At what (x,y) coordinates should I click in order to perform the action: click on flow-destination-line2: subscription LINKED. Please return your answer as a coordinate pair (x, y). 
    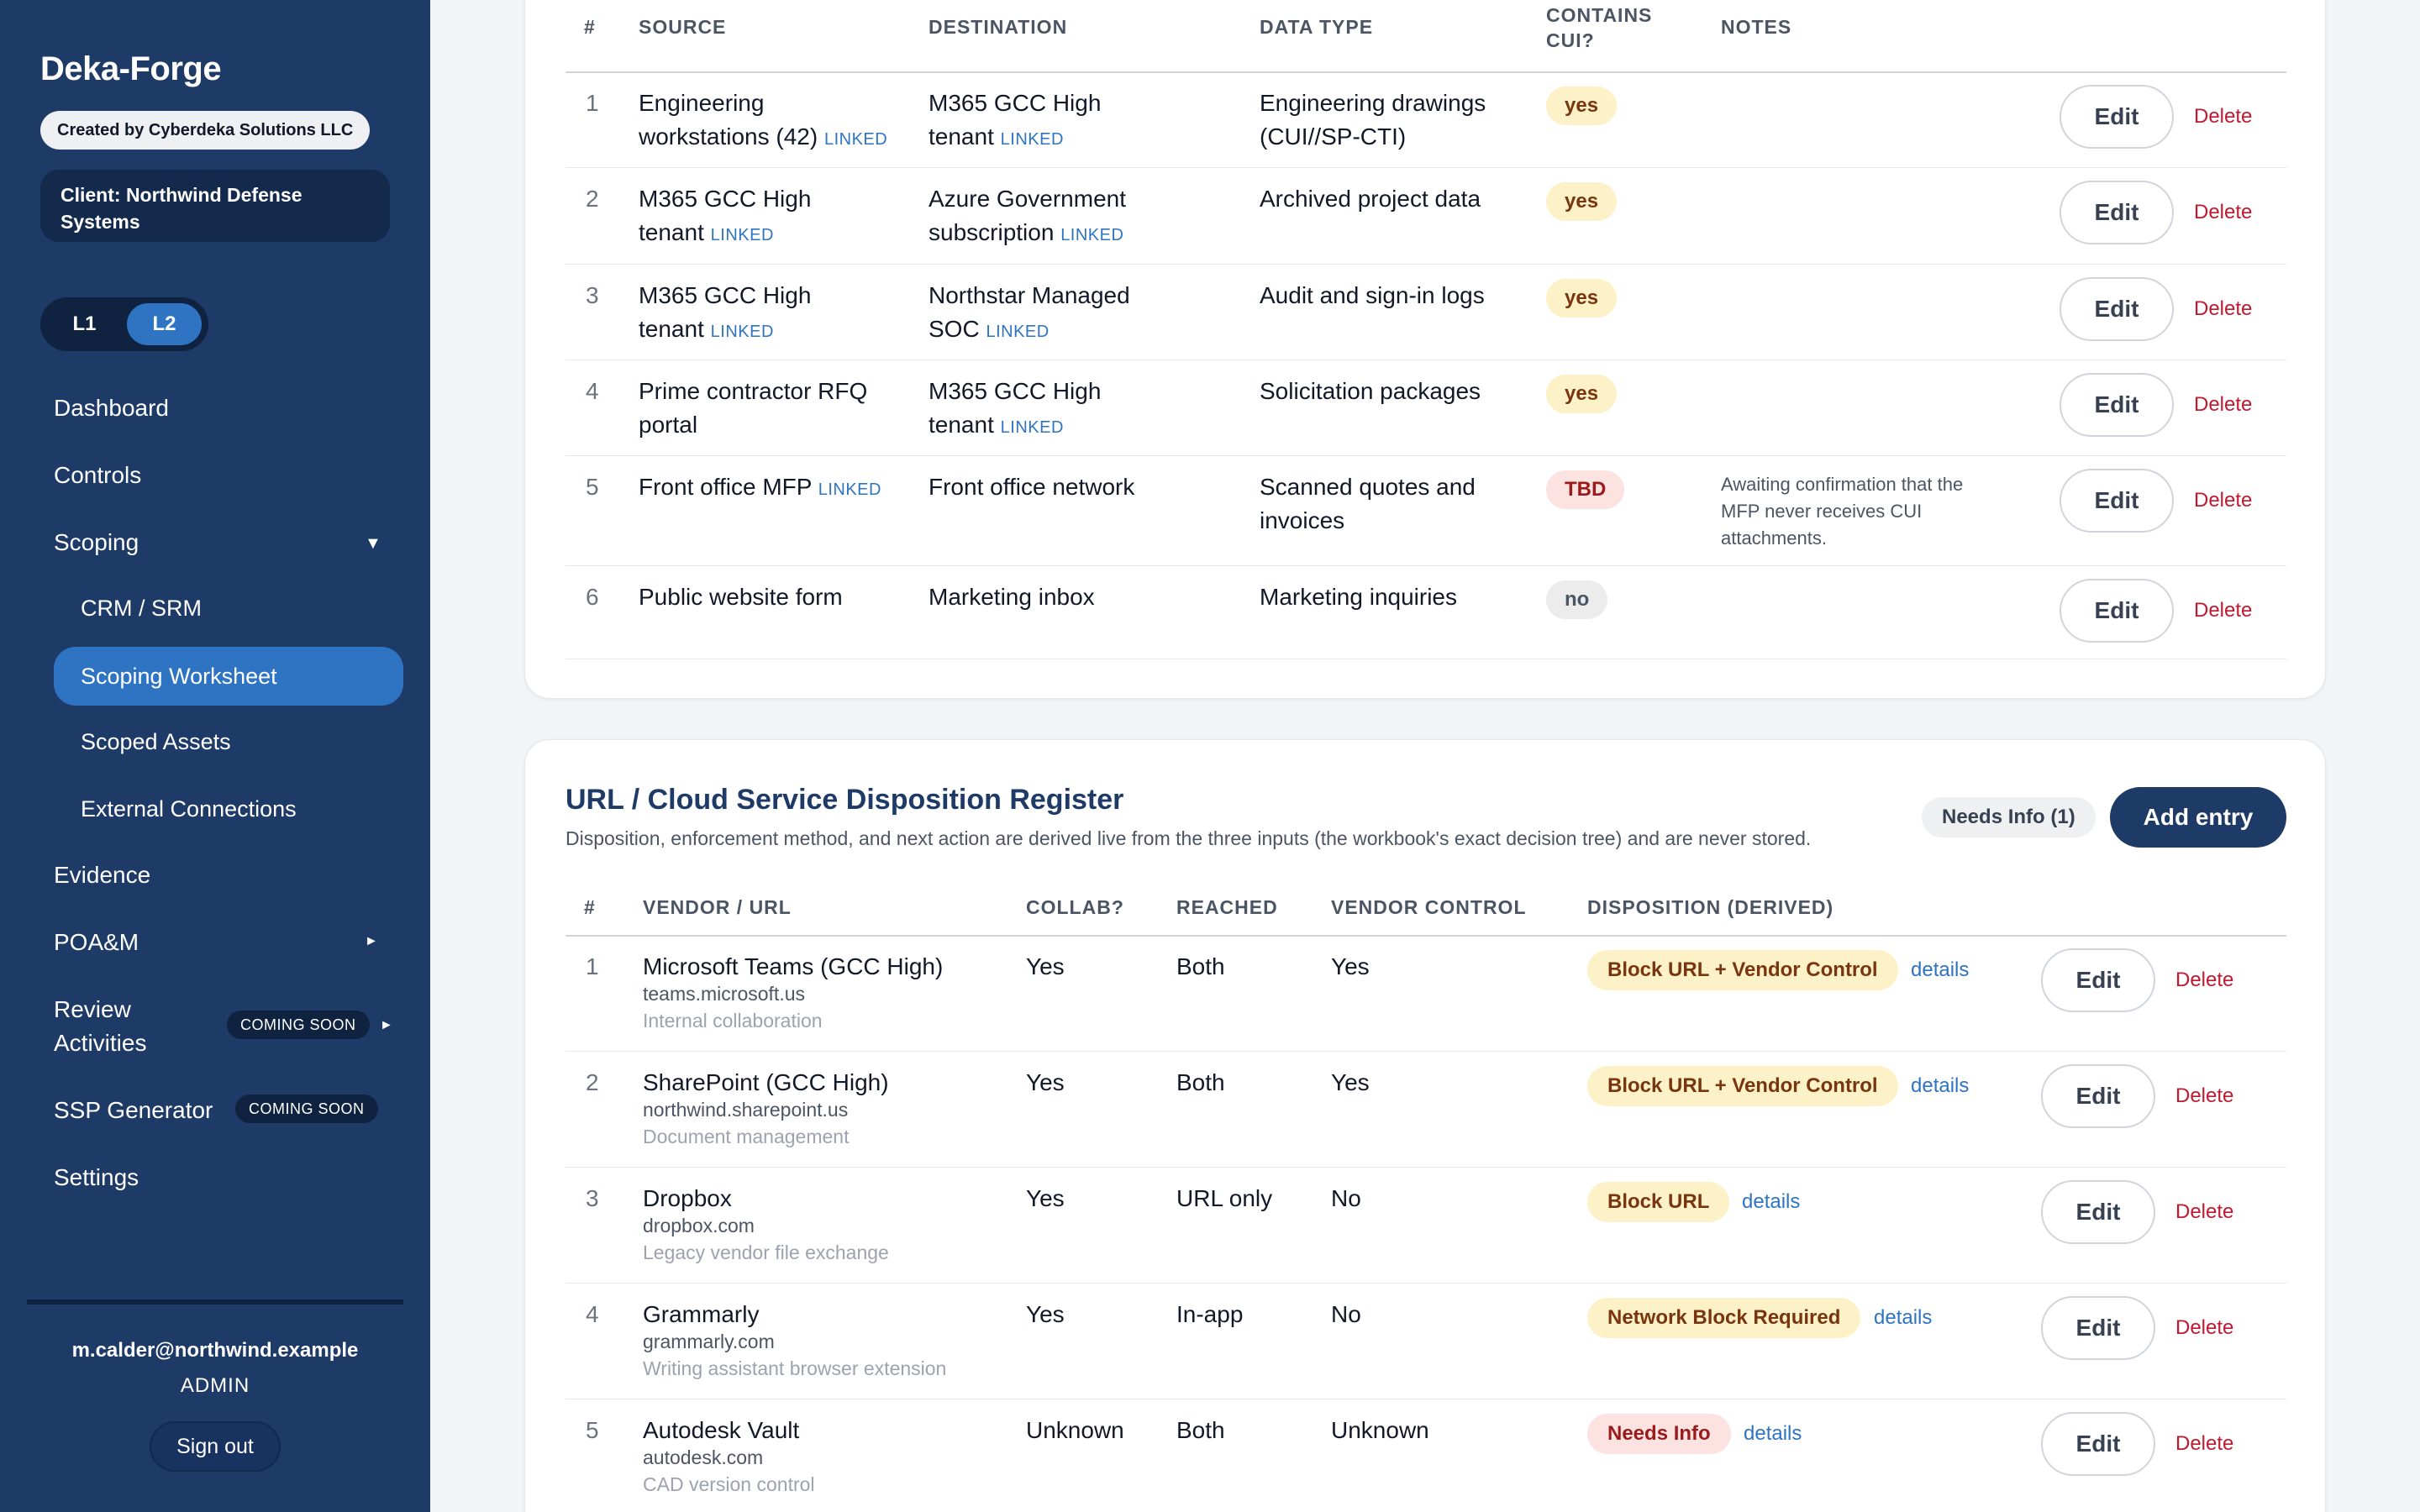
    Looking at the image, I should click on (1027, 234).